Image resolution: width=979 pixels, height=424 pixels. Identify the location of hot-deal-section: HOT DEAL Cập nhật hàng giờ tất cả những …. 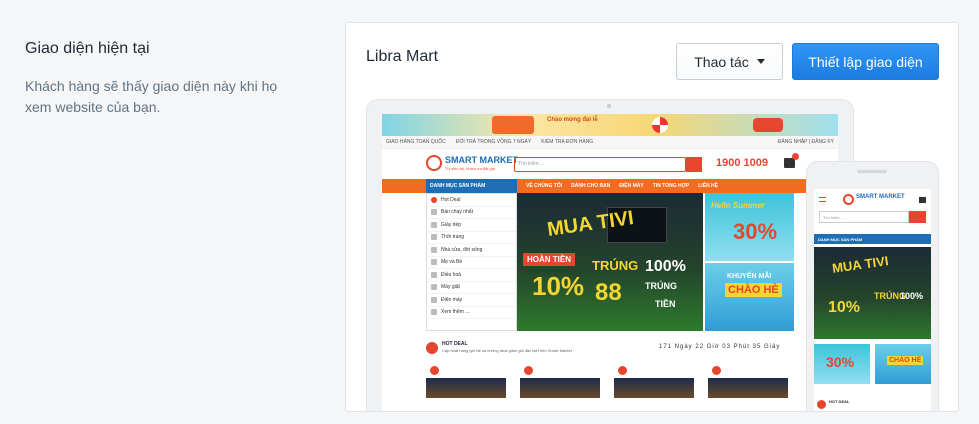
(611, 350).